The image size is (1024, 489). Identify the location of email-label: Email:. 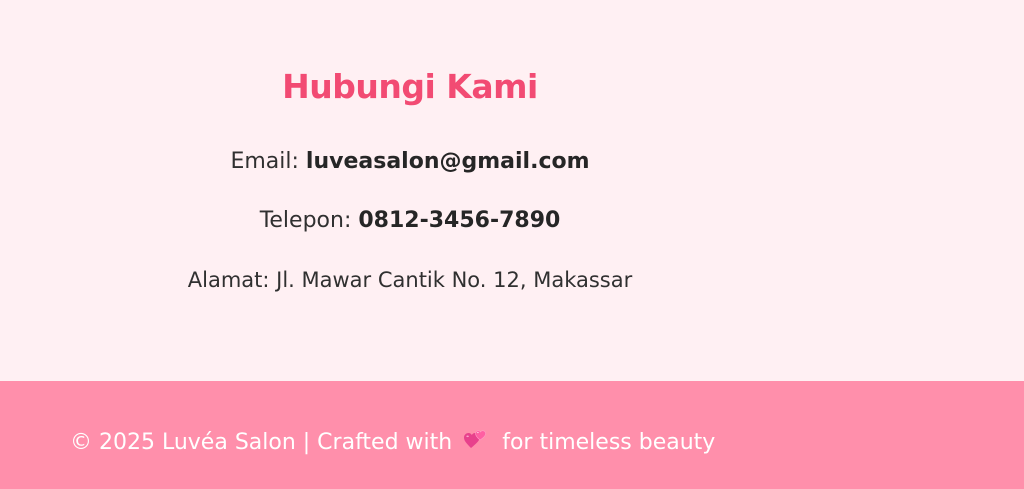
(264, 161).